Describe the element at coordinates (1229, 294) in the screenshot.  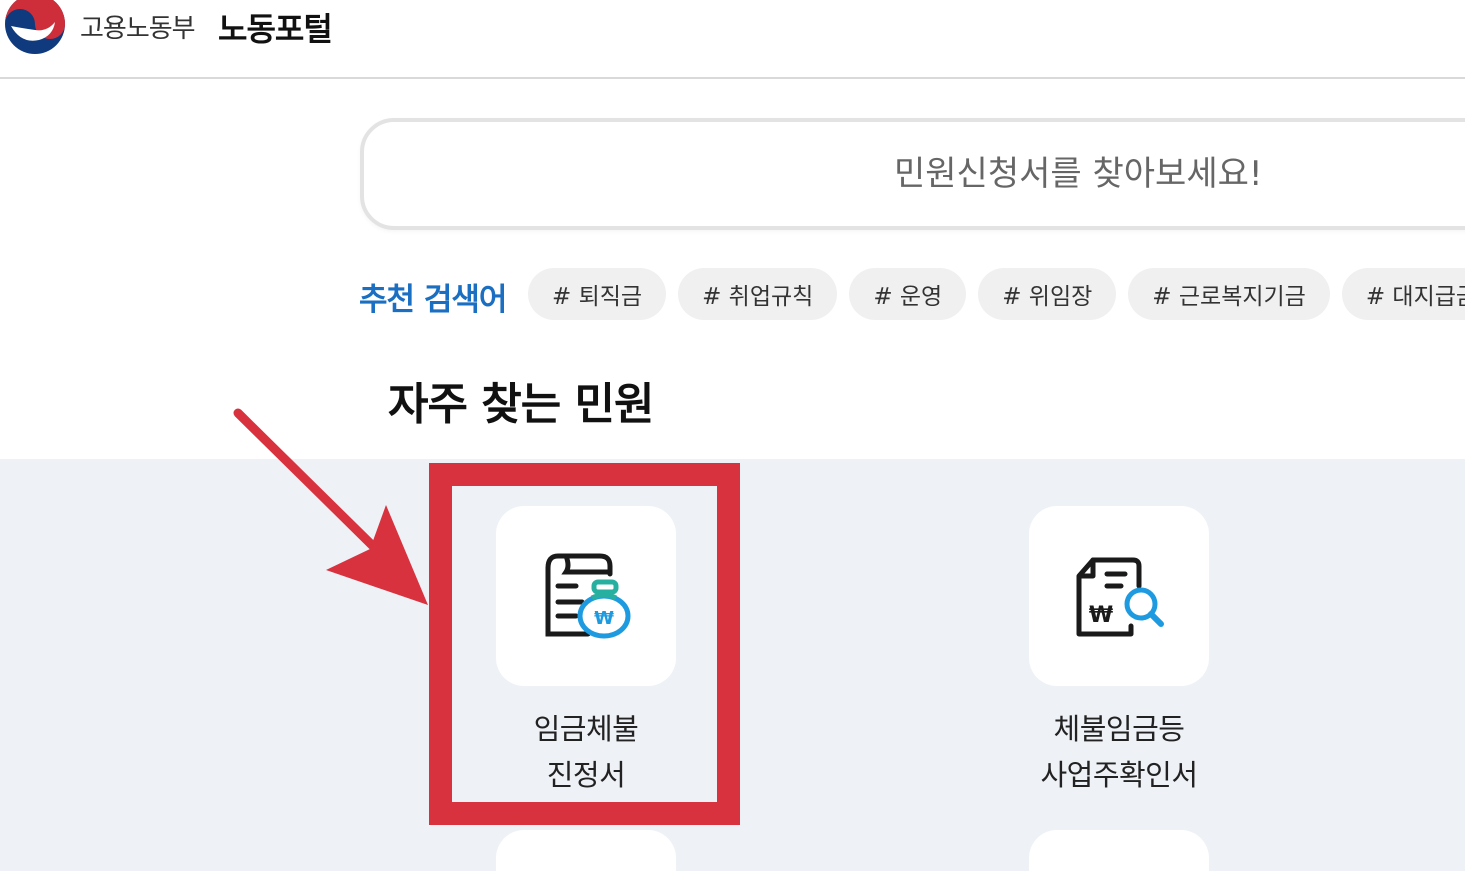
I see `keyword-tag: # 근로복지기금` at that location.